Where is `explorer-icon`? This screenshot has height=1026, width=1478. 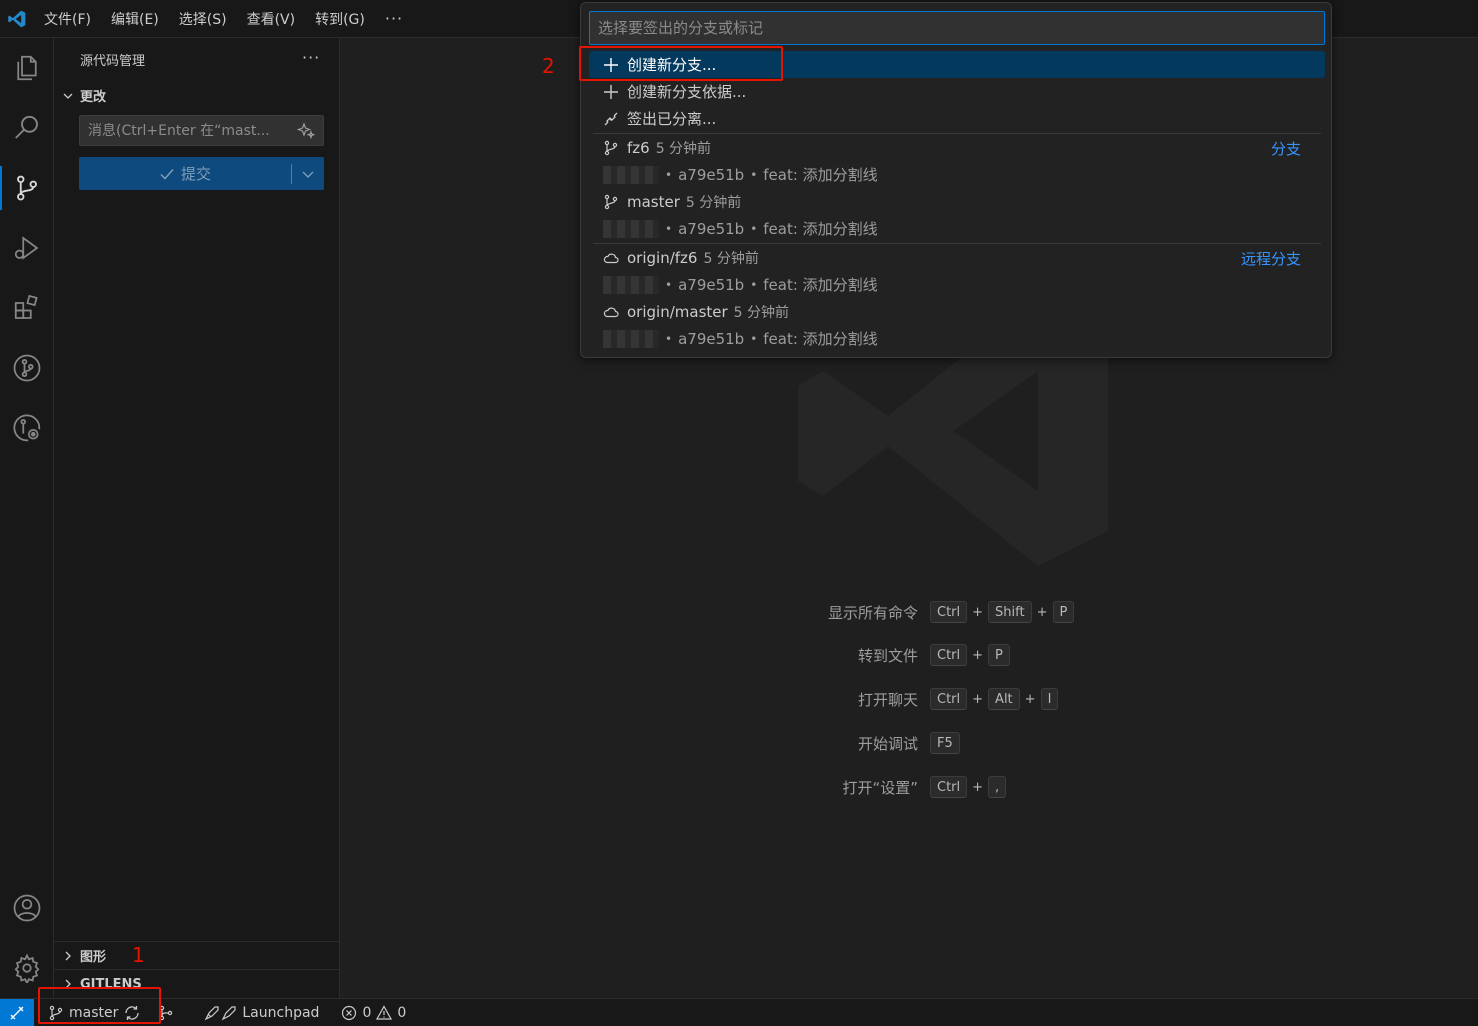 explorer-icon is located at coordinates (27, 68).